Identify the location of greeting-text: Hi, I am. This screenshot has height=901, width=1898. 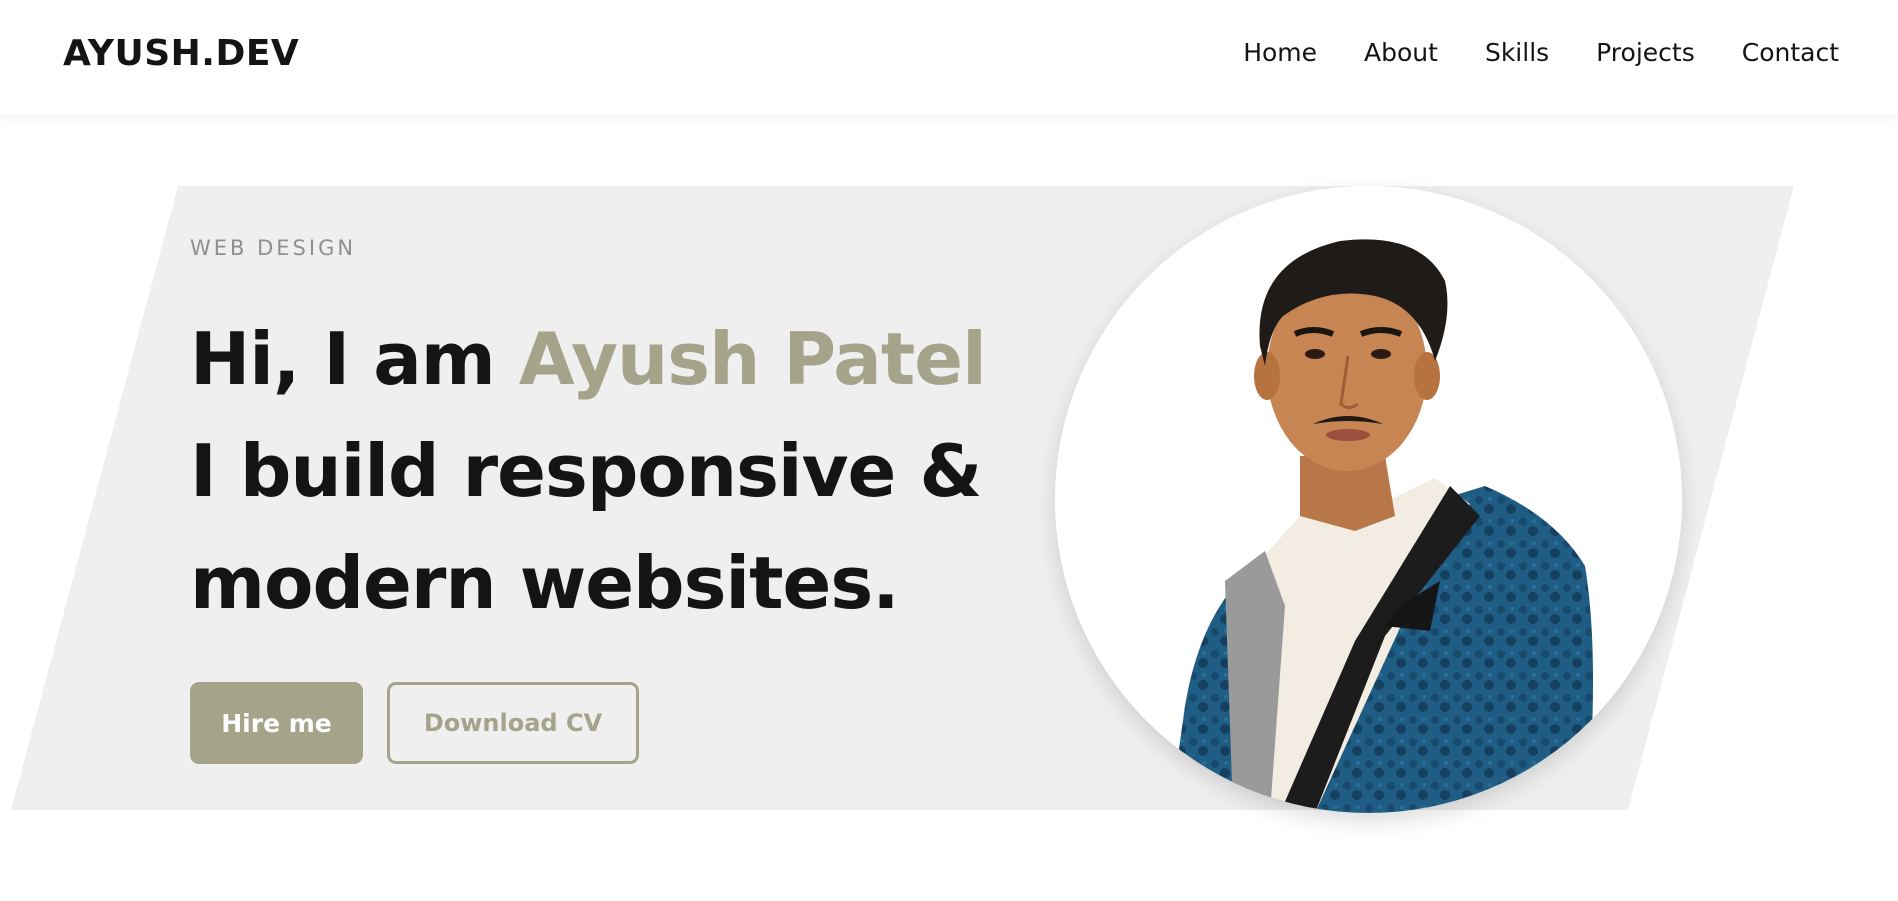
(343, 359).